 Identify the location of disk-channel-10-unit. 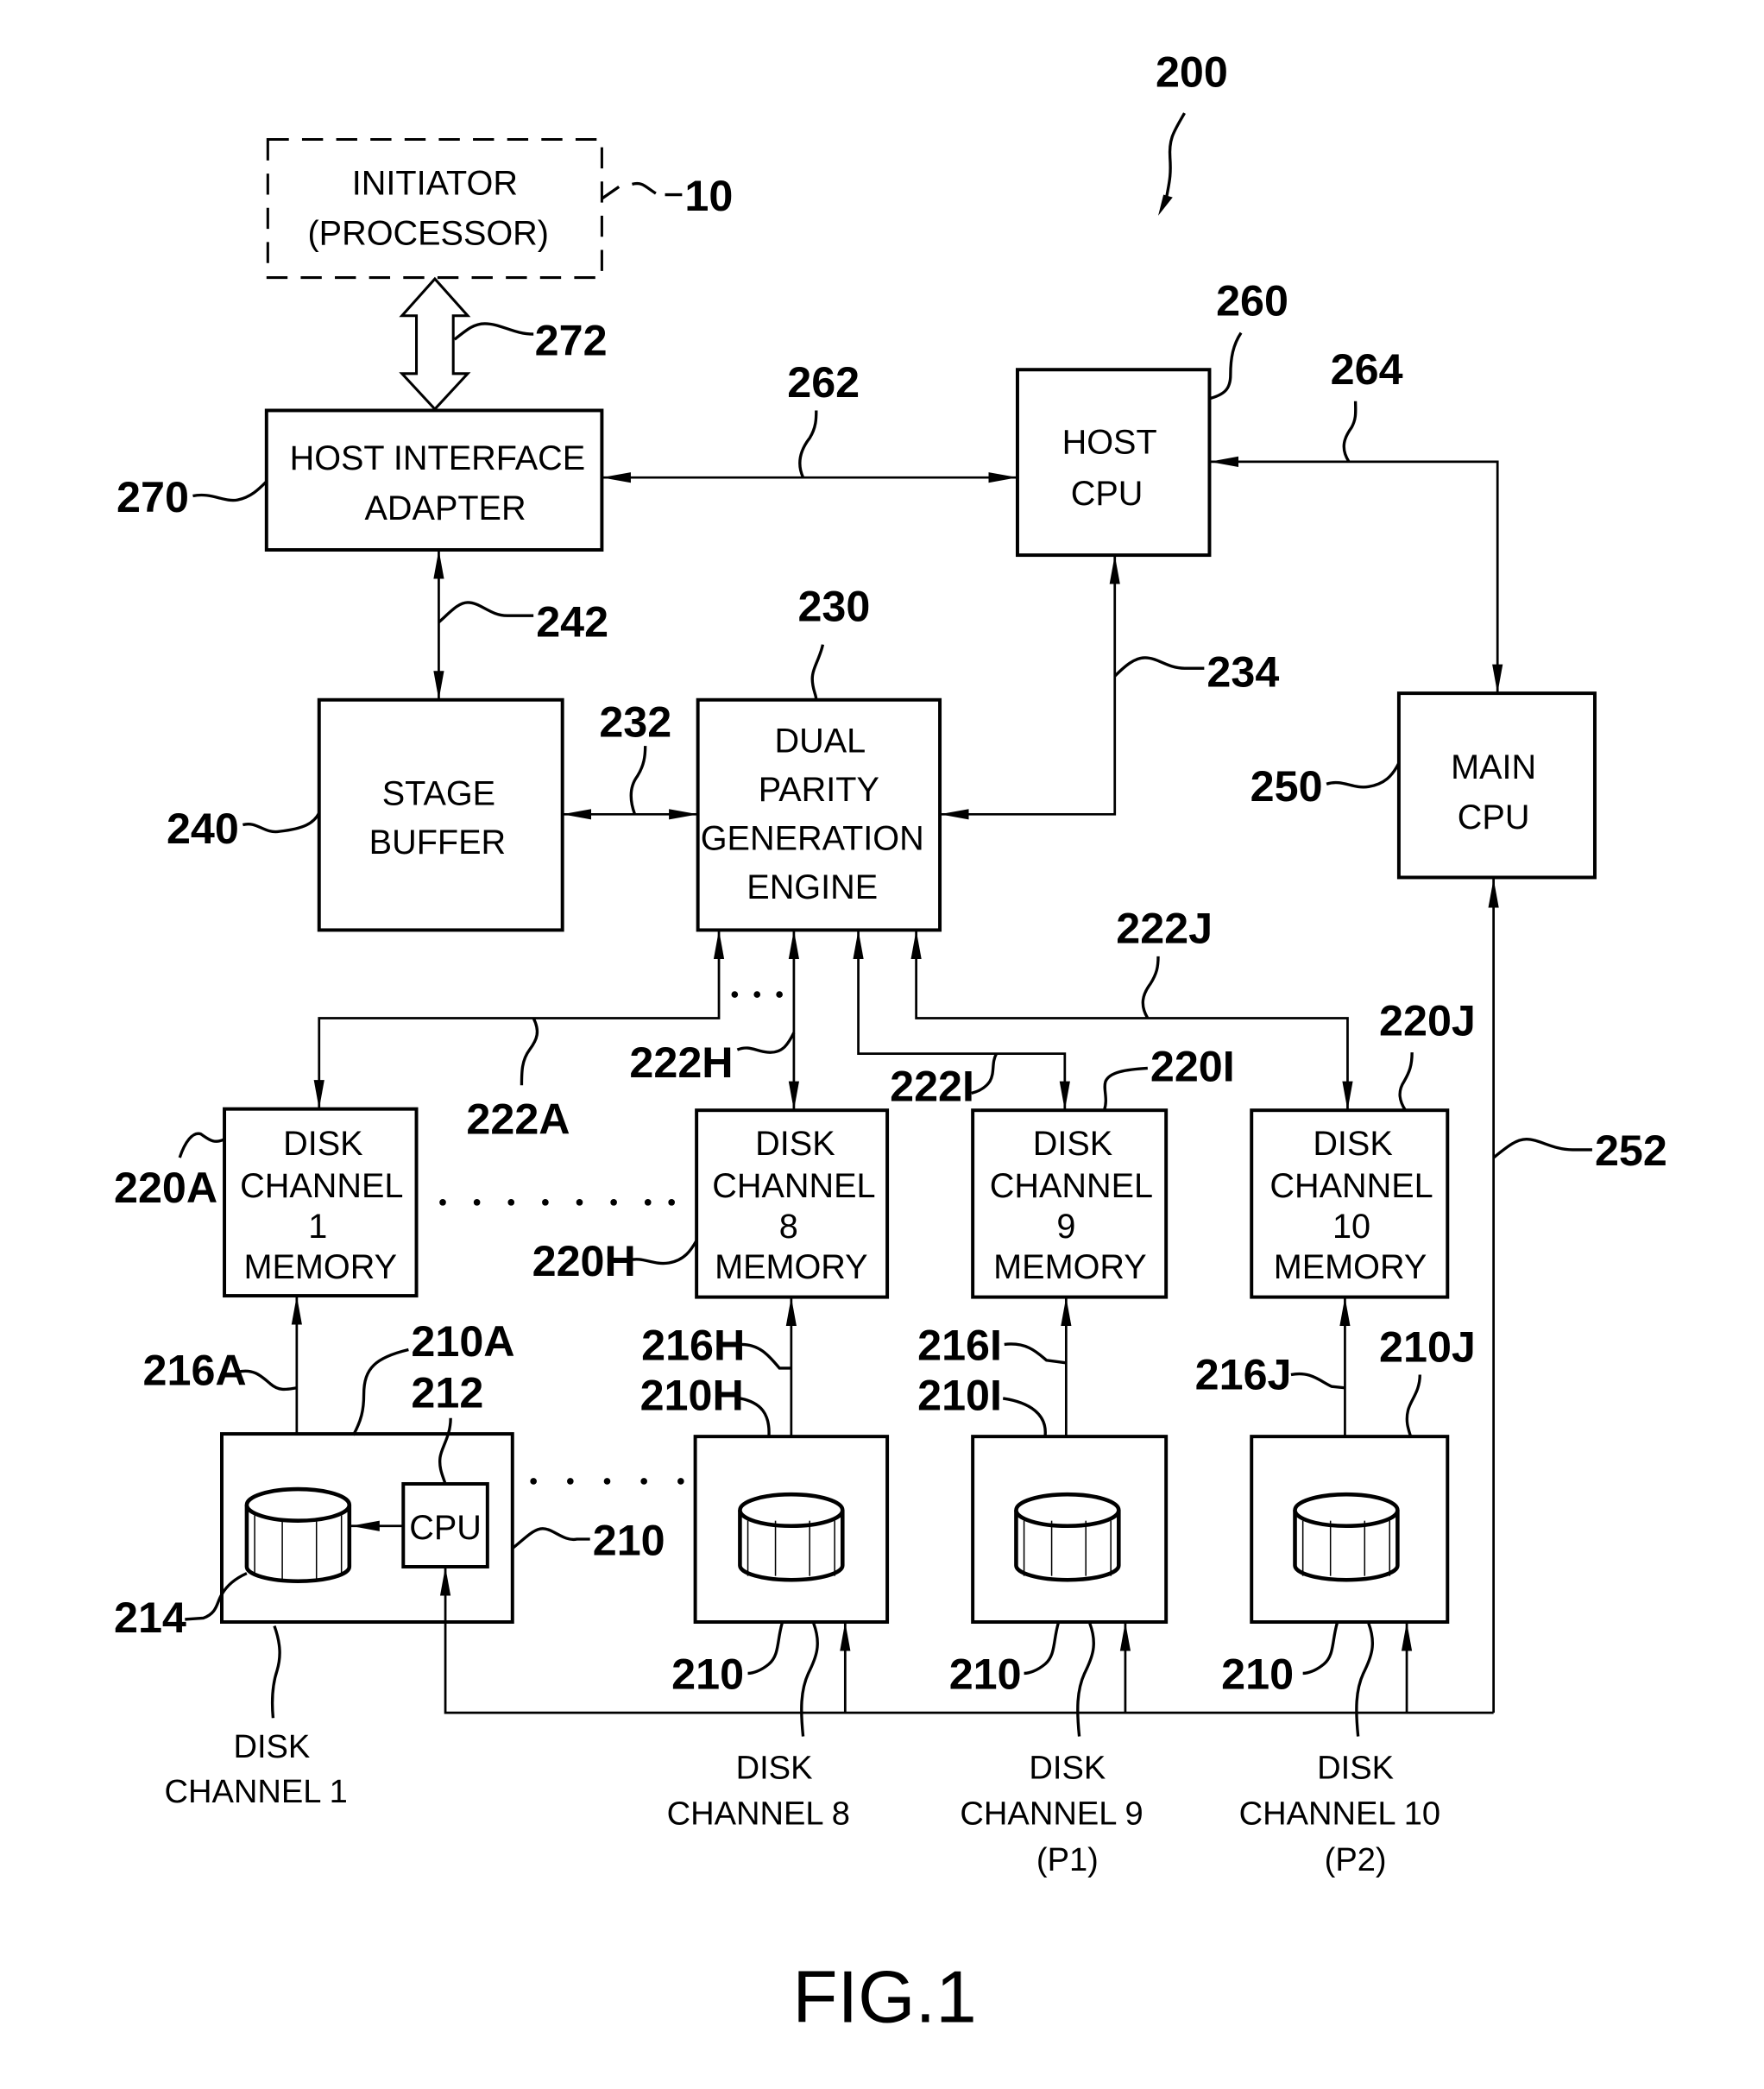
(1350, 1529).